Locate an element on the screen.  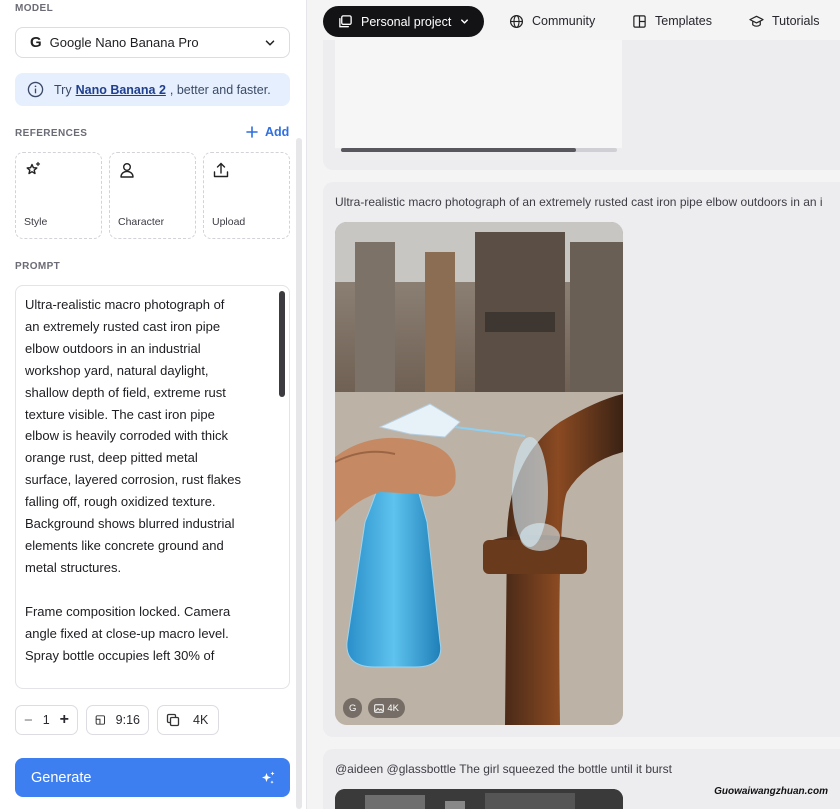
sparkle-star-icon is located at coordinates (33, 168).